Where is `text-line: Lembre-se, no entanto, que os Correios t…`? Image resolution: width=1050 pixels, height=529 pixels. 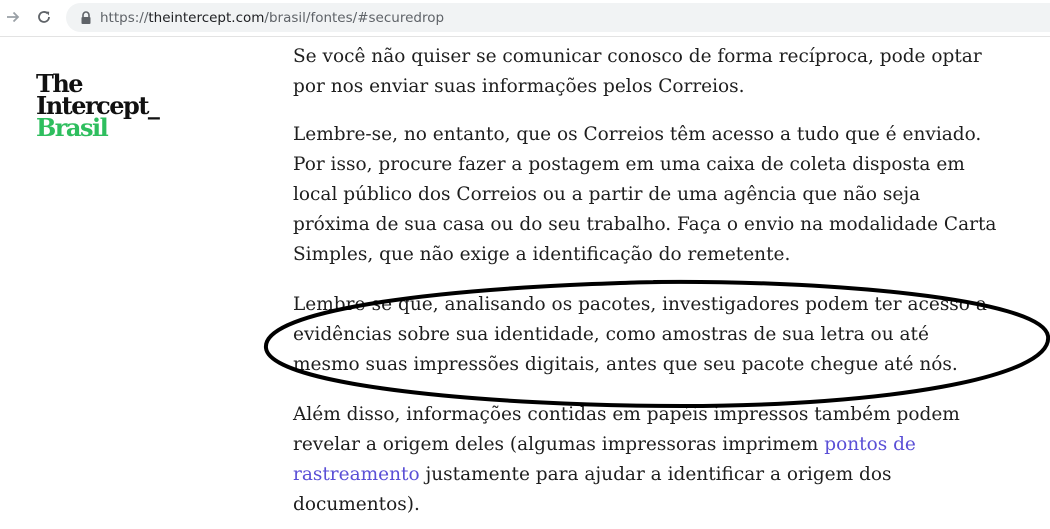 text-line: Lembre-se, no entanto, que os Correios t… is located at coordinates (637, 134).